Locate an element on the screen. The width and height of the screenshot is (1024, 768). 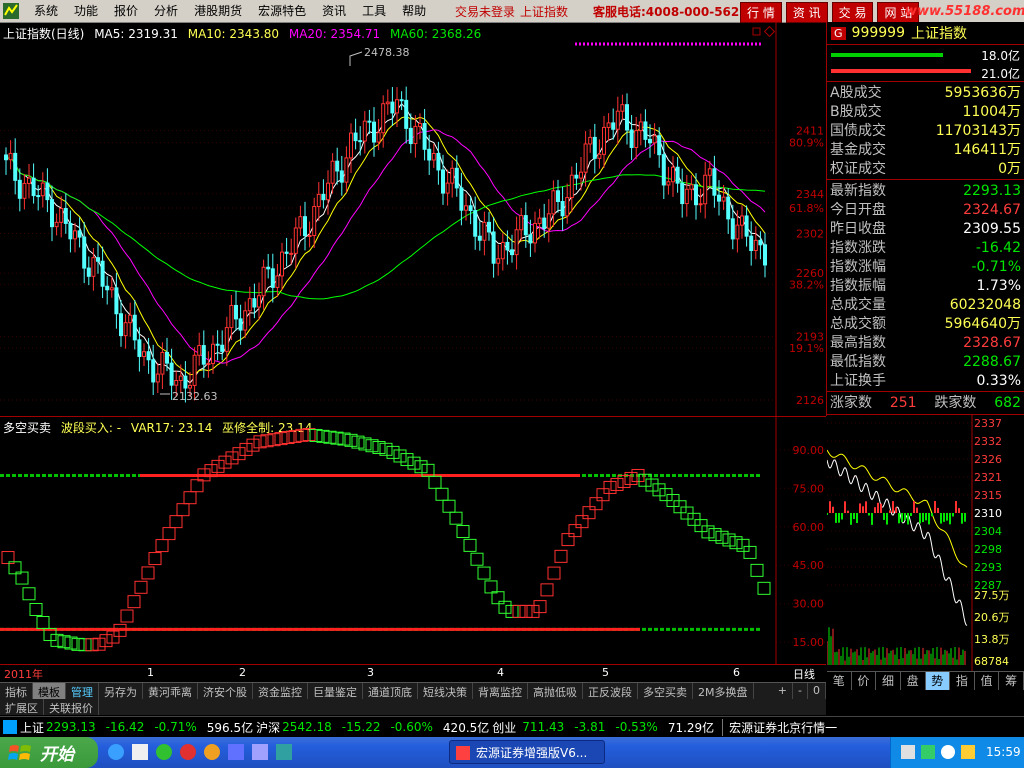
windows-taskbar: 开始 宏源证券增强版V6... 15:59 is located at coordinates (512, 752).